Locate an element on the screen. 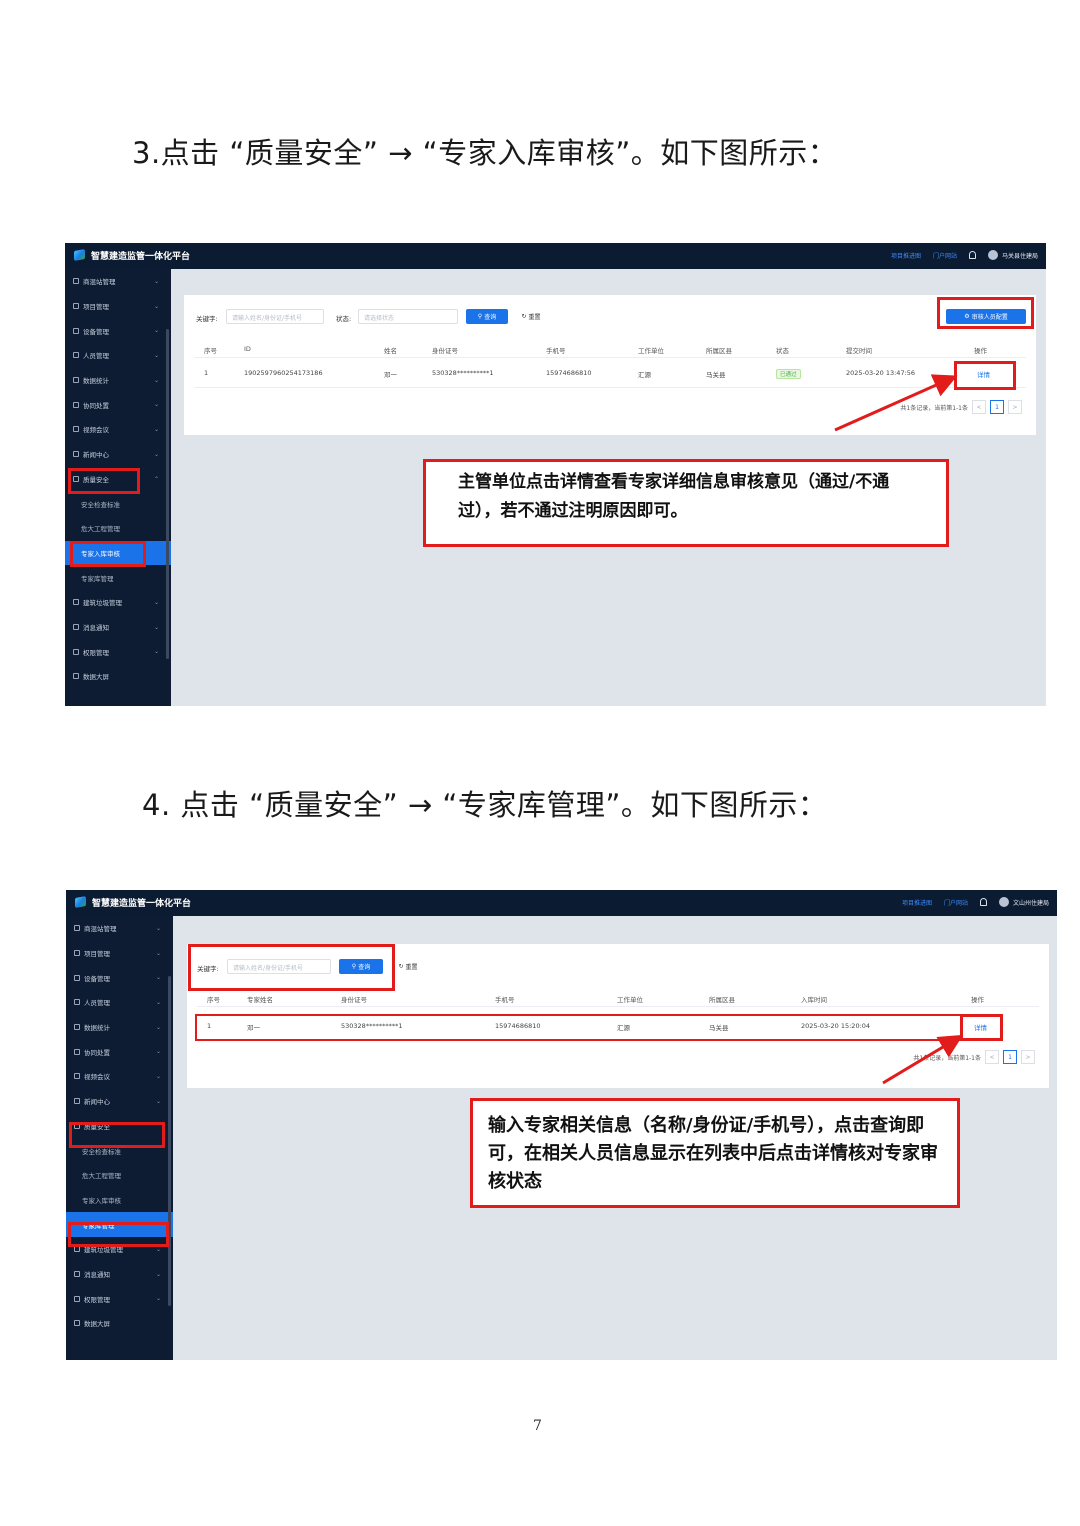 The image size is (1080, 1526). keyword-input: 请输入姓名/身份证/手机号 is located at coordinates (275, 316).